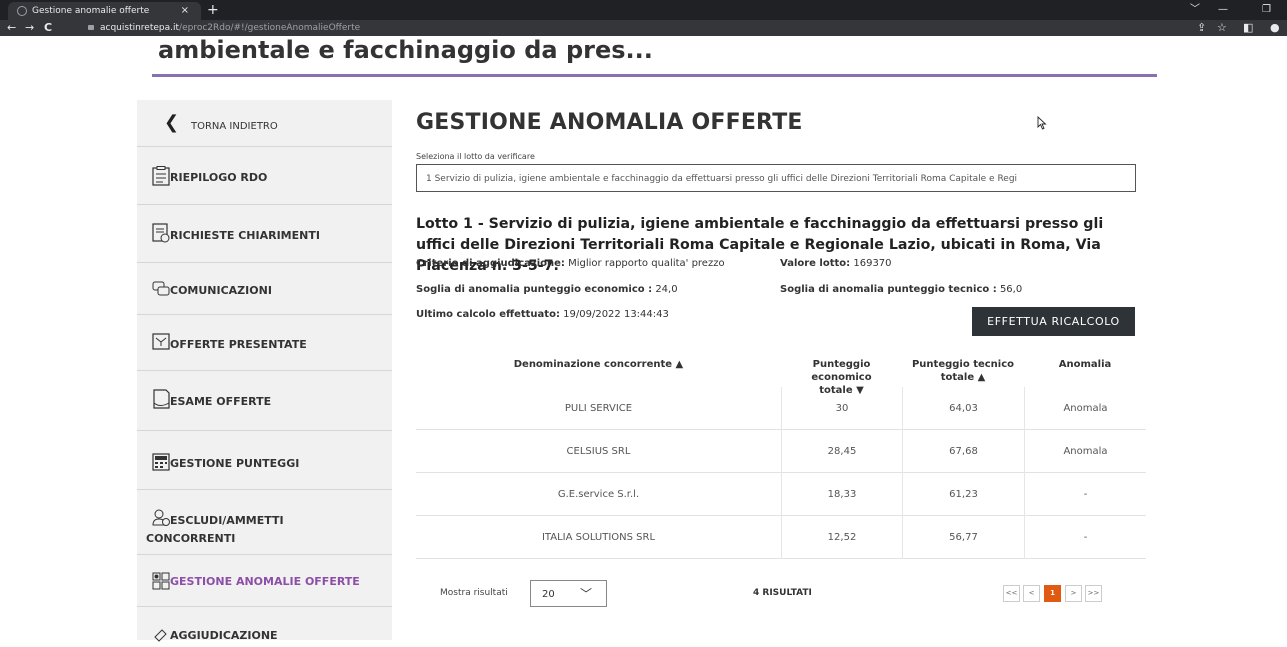 Image resolution: width=1287 pixels, height=647 pixels. Describe the element at coordinates (1011, 289) in the screenshot. I see `soglia-tec-value: 56,0` at that location.